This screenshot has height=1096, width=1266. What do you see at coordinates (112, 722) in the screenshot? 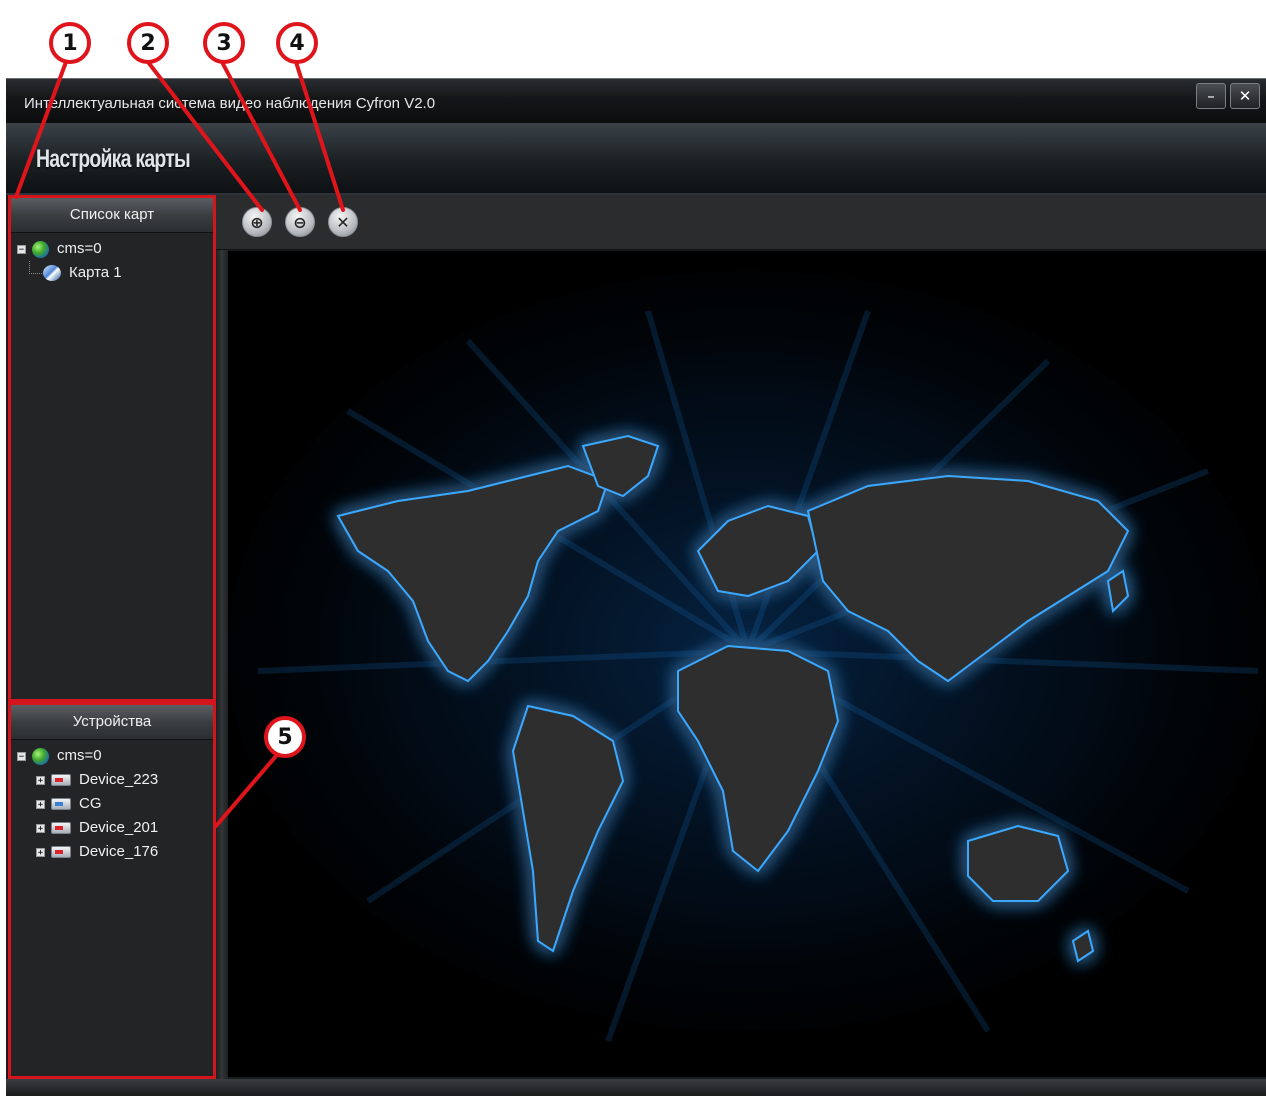
I see `devices-title: Устройства` at bounding box center [112, 722].